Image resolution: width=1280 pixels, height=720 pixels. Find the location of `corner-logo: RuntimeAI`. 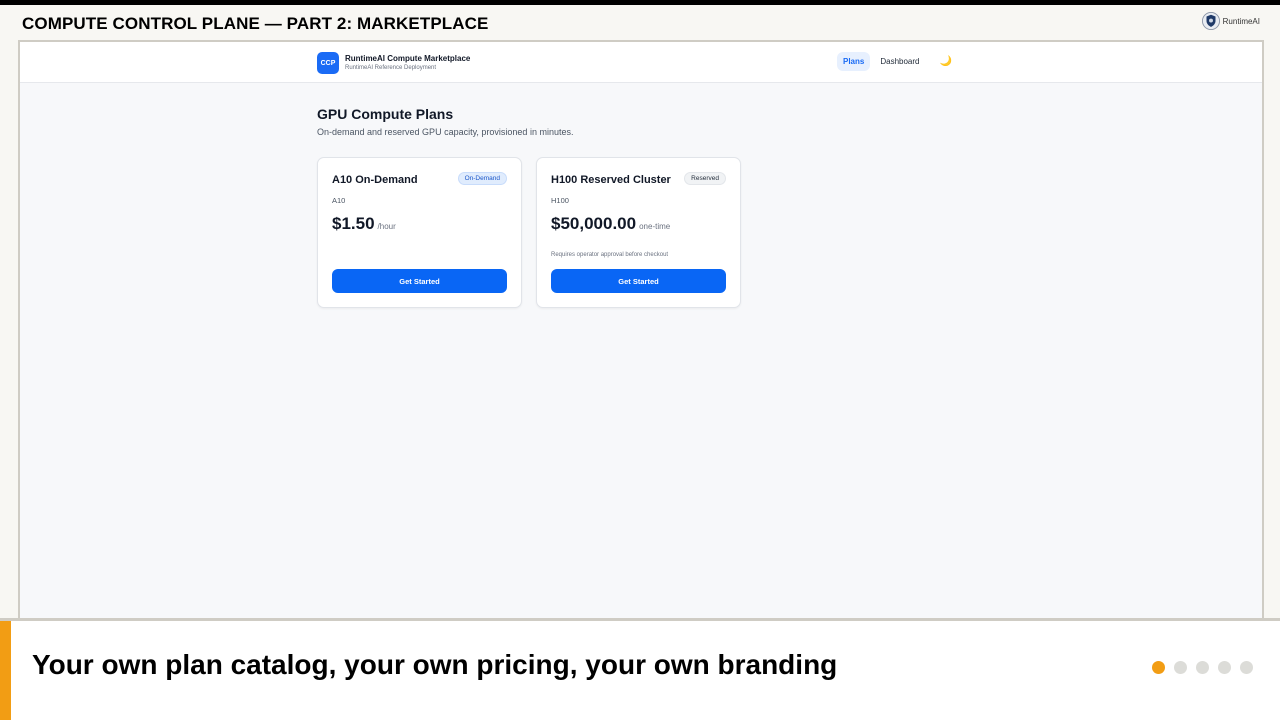

corner-logo: RuntimeAI is located at coordinates (1230, 21).